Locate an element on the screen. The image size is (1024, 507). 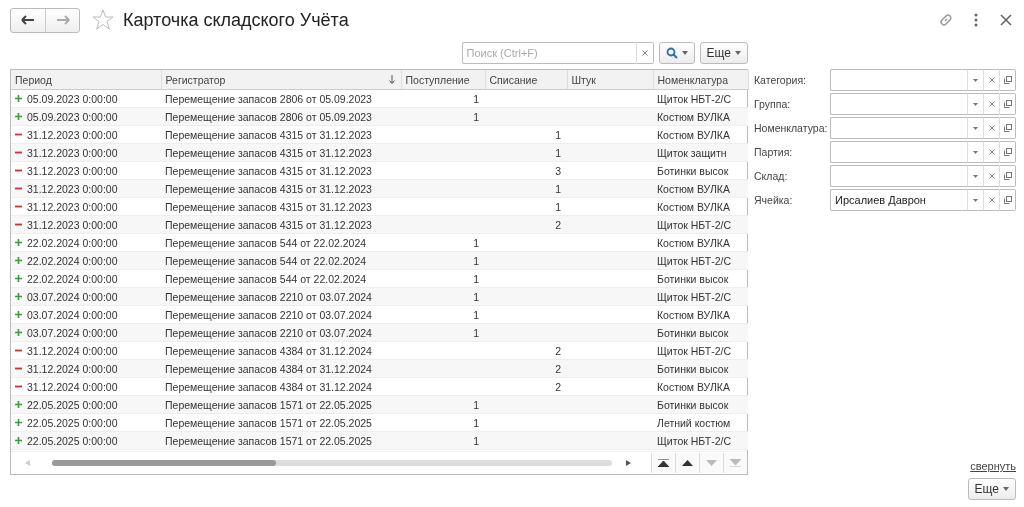
first-page-button is located at coordinates (663, 463).